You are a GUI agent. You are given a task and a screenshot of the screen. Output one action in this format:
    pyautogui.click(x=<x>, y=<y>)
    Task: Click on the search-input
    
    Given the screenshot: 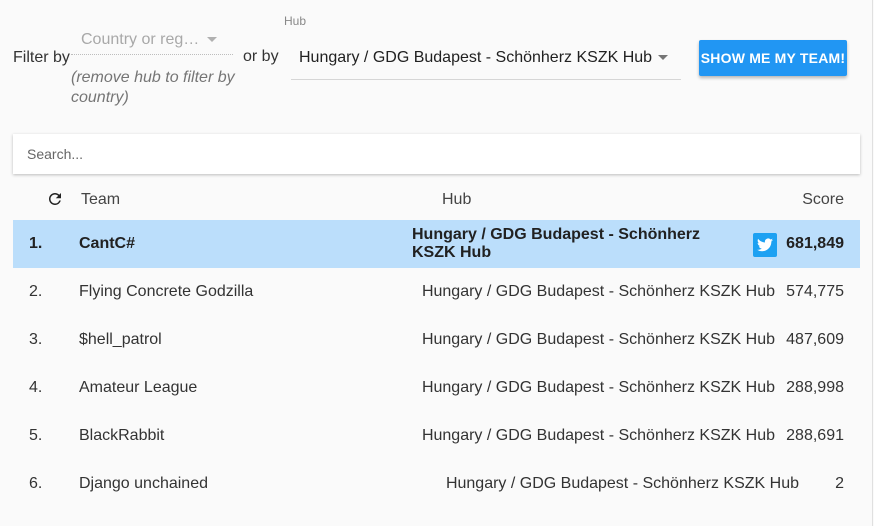 What is the action you would take?
    pyautogui.click(x=436, y=154)
    